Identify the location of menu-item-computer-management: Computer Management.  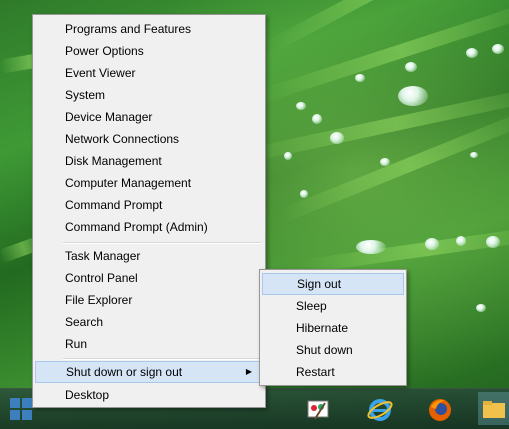
(149, 183).